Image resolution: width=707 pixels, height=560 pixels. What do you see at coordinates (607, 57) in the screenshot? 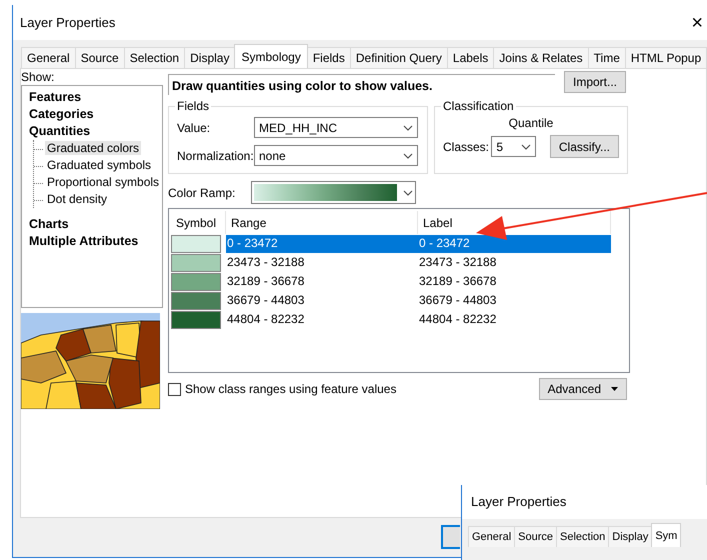
I see `tab: Time` at bounding box center [607, 57].